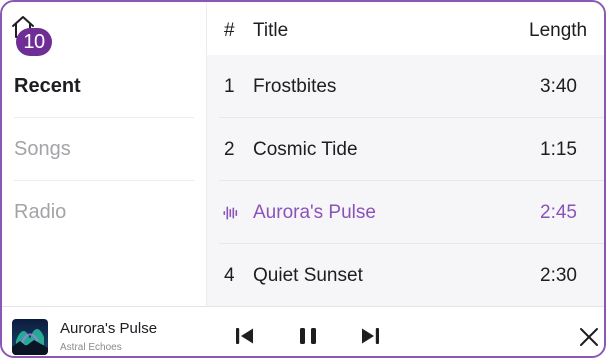  What do you see at coordinates (558, 212) in the screenshot?
I see `track-length: 2:45` at bounding box center [558, 212].